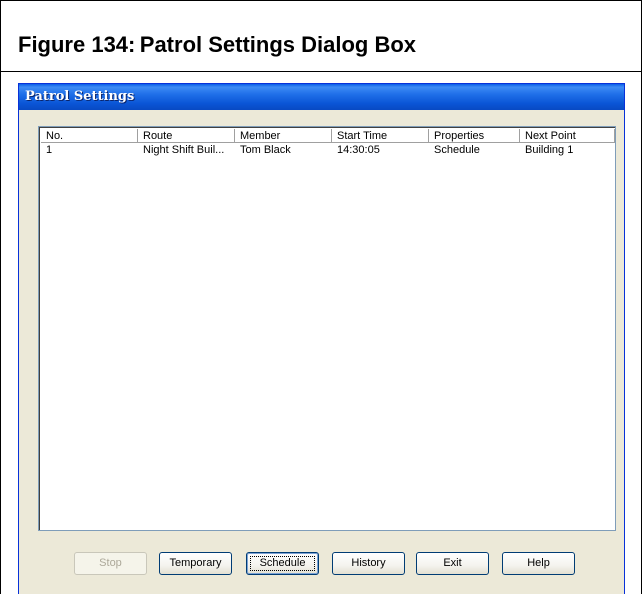  I want to click on title-bar: Patrol Settings, so click(321, 97).